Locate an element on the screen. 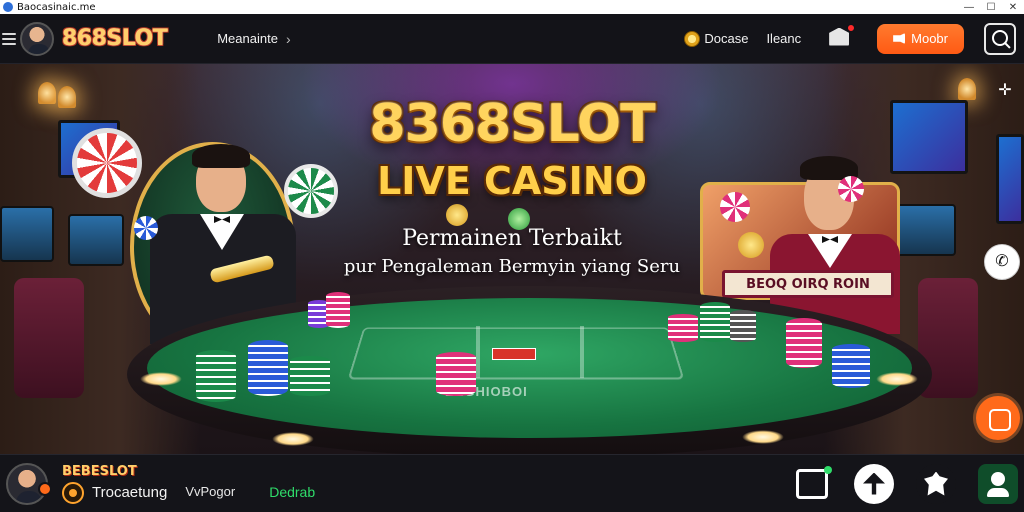  profile-icon is located at coordinates (998, 483).